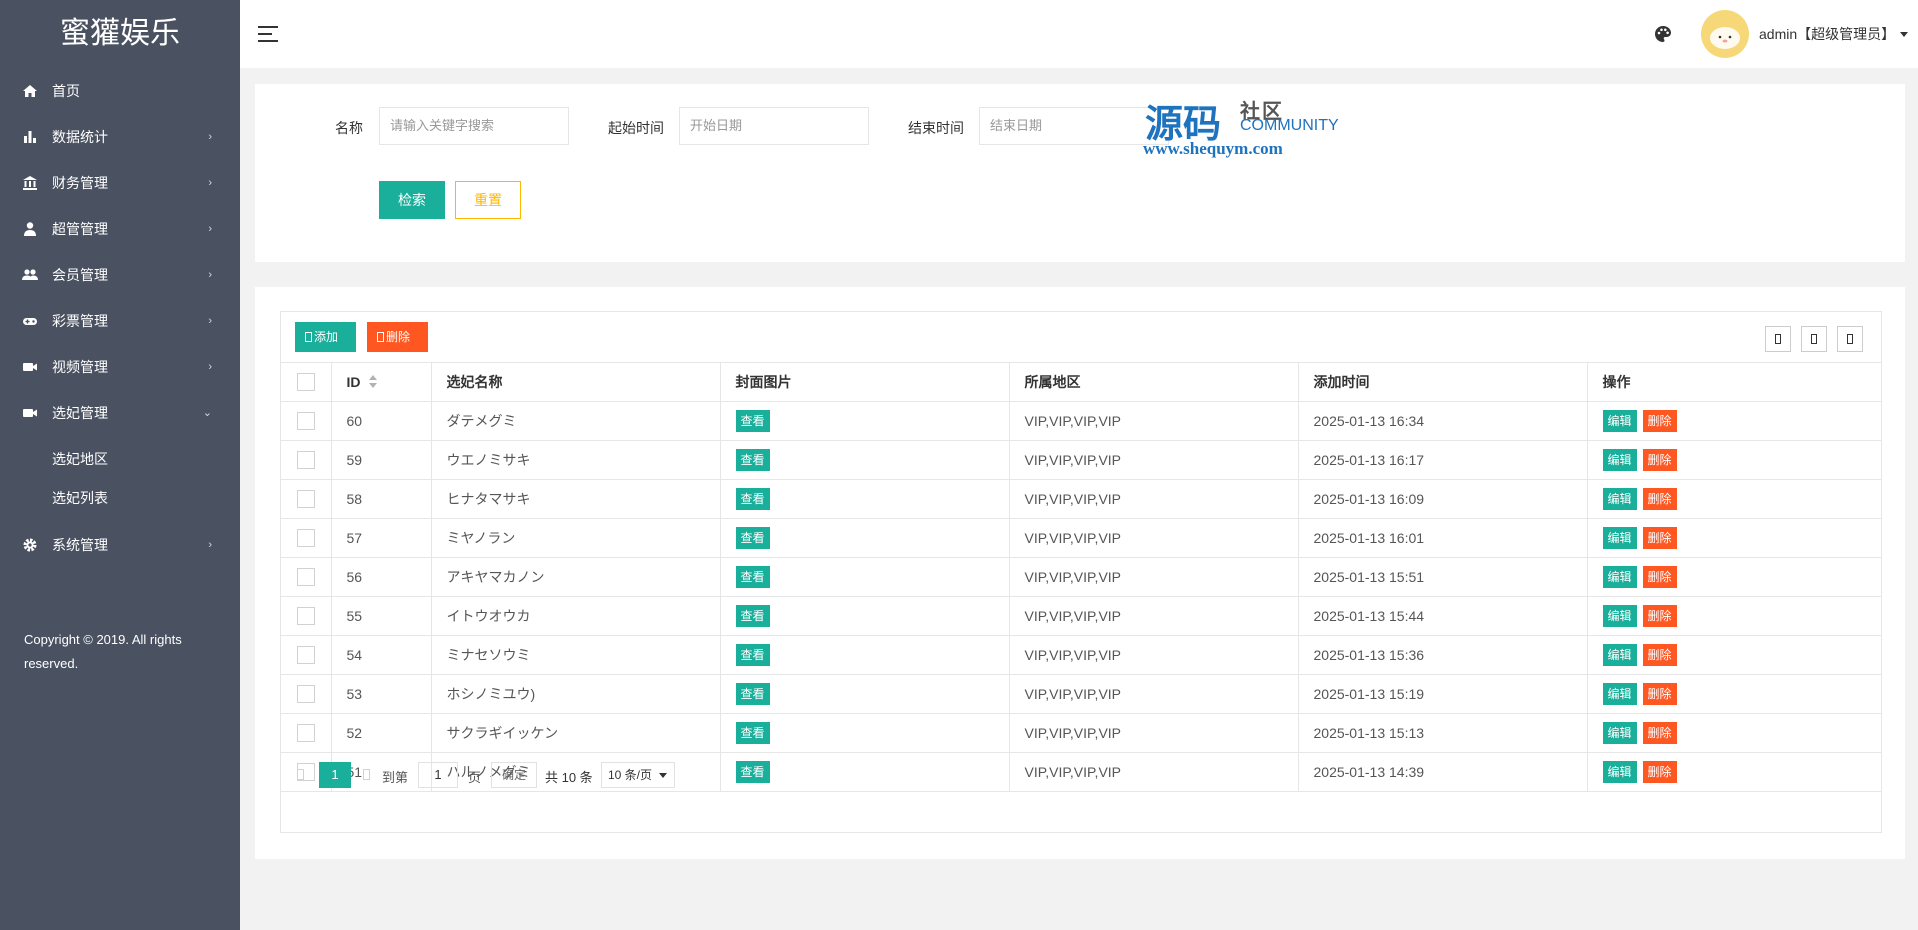 The height and width of the screenshot is (930, 1918). I want to click on start-date-input: 开始日期, so click(774, 126).